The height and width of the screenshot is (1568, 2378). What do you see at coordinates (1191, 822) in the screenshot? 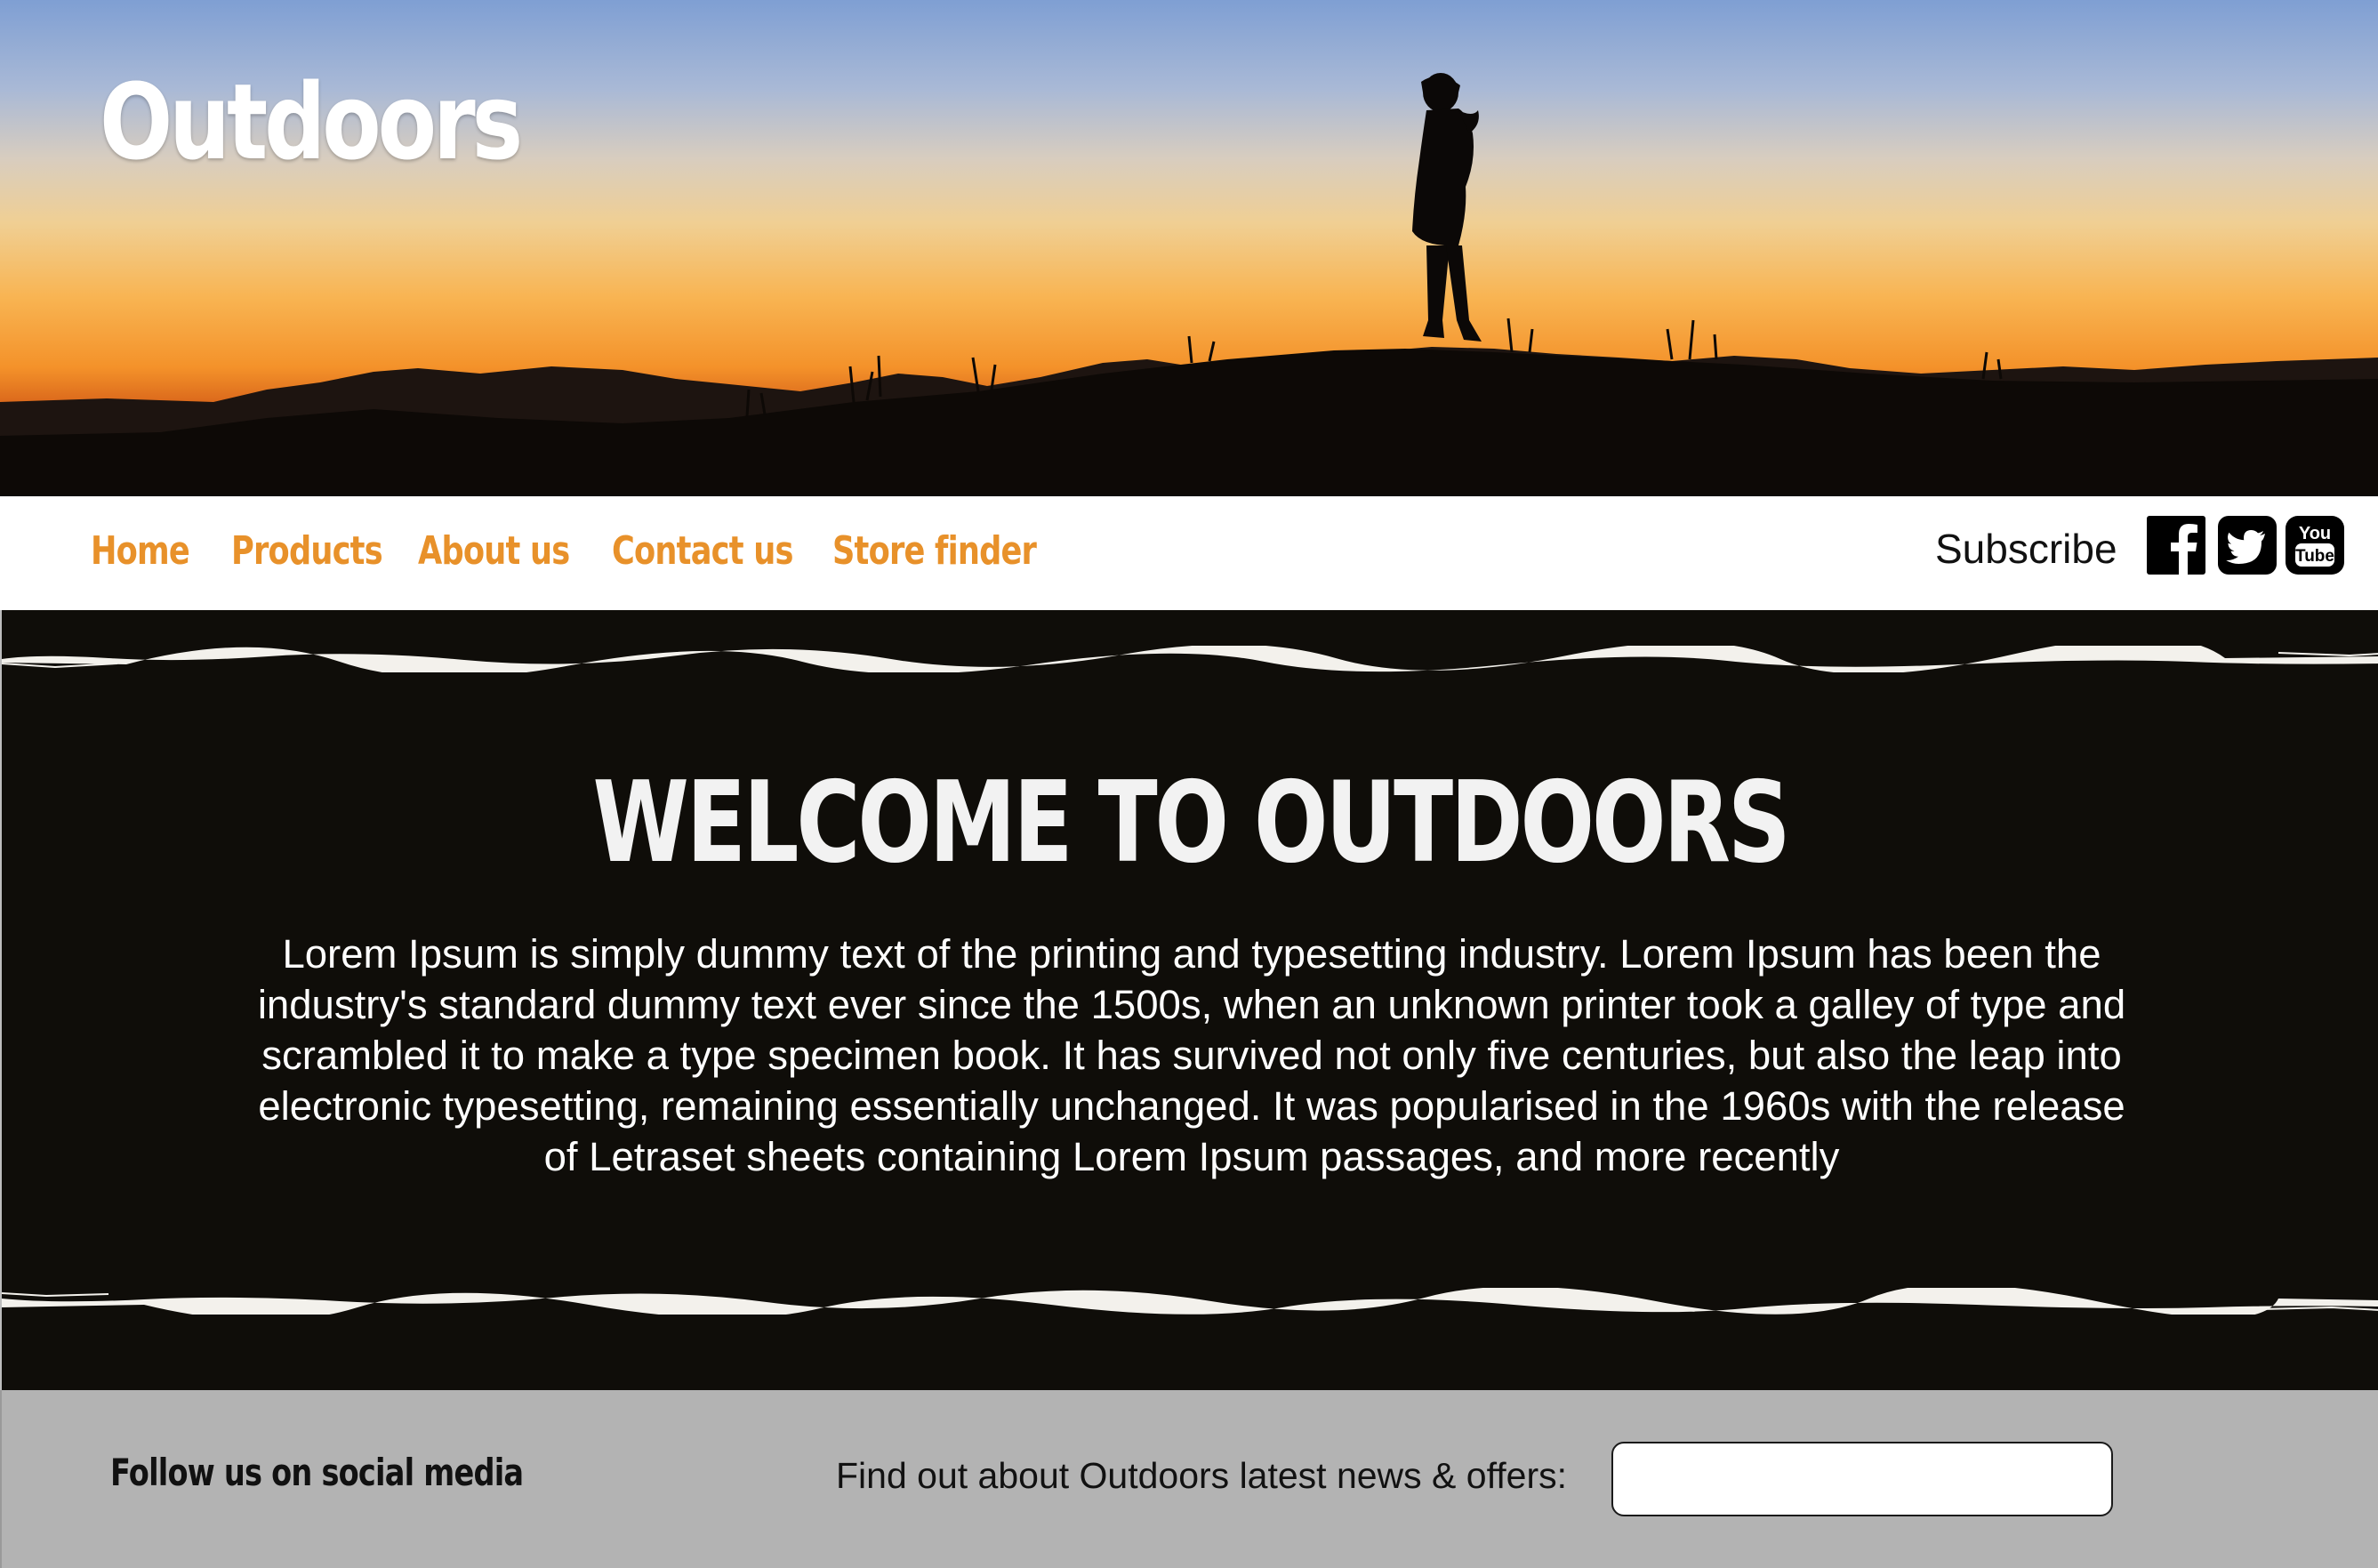
I see `welcome-heading: WELCOME TO OUTDOORS` at bounding box center [1191, 822].